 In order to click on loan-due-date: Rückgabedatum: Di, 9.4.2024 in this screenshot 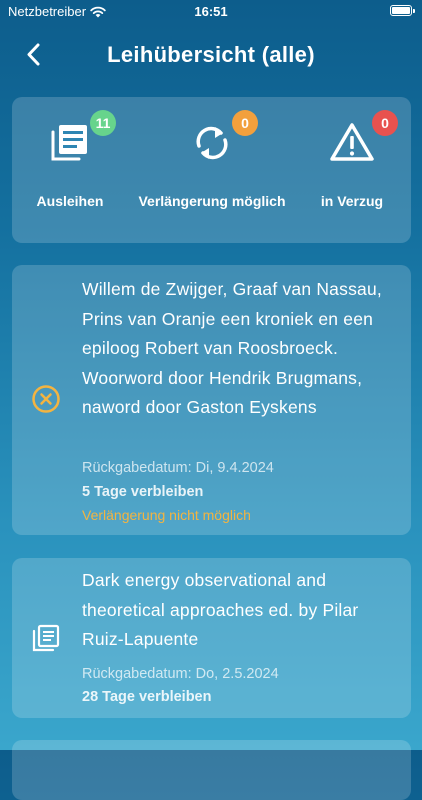, I will do `click(178, 468)`.